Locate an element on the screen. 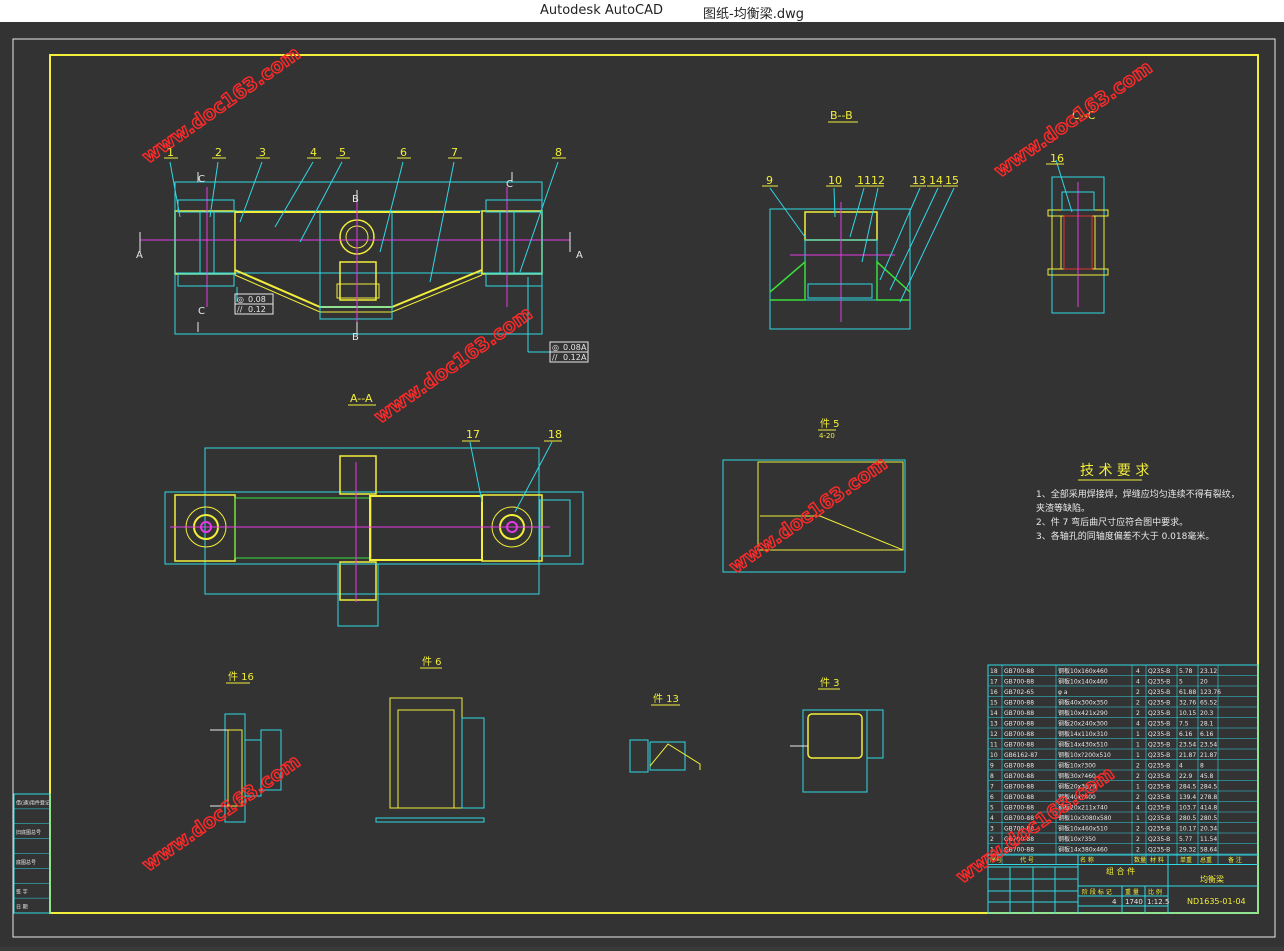  view-label-part3: 件 3 is located at coordinates (830, 683).